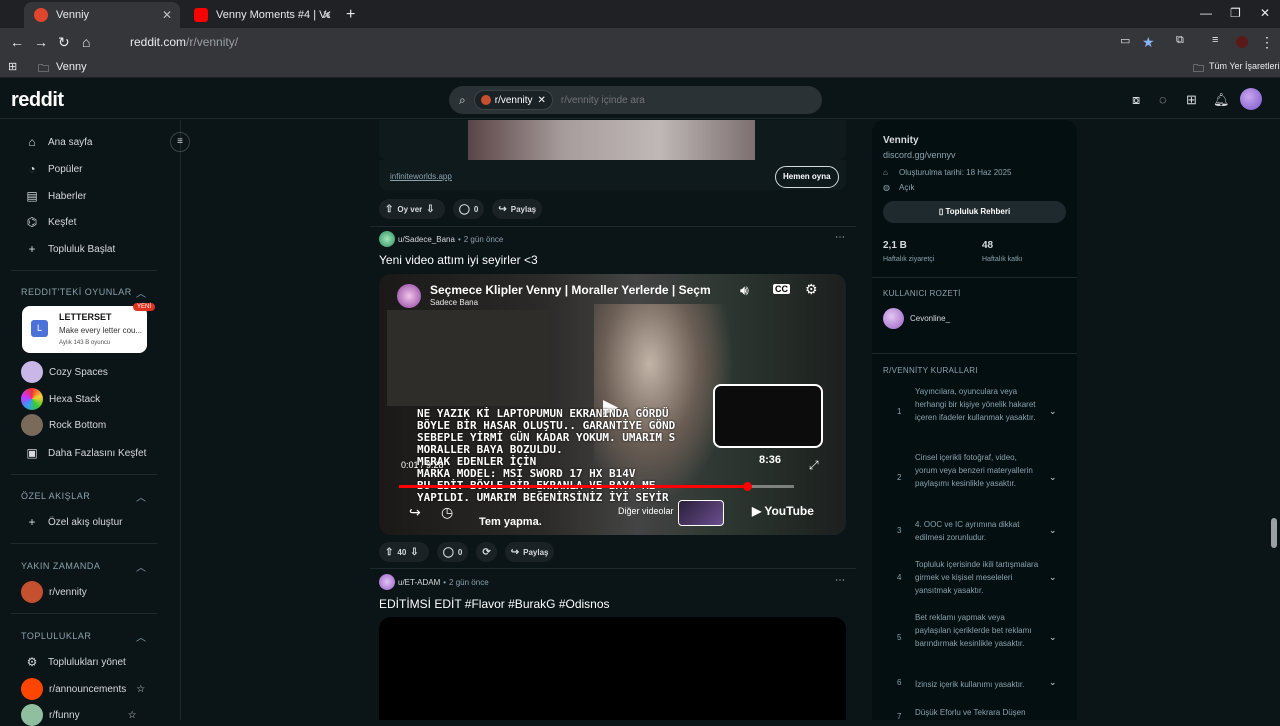 This screenshot has height=726, width=1280. What do you see at coordinates (404, 552) in the screenshot?
I see `vote-button: ⇧ 40 ⇩` at bounding box center [404, 552].